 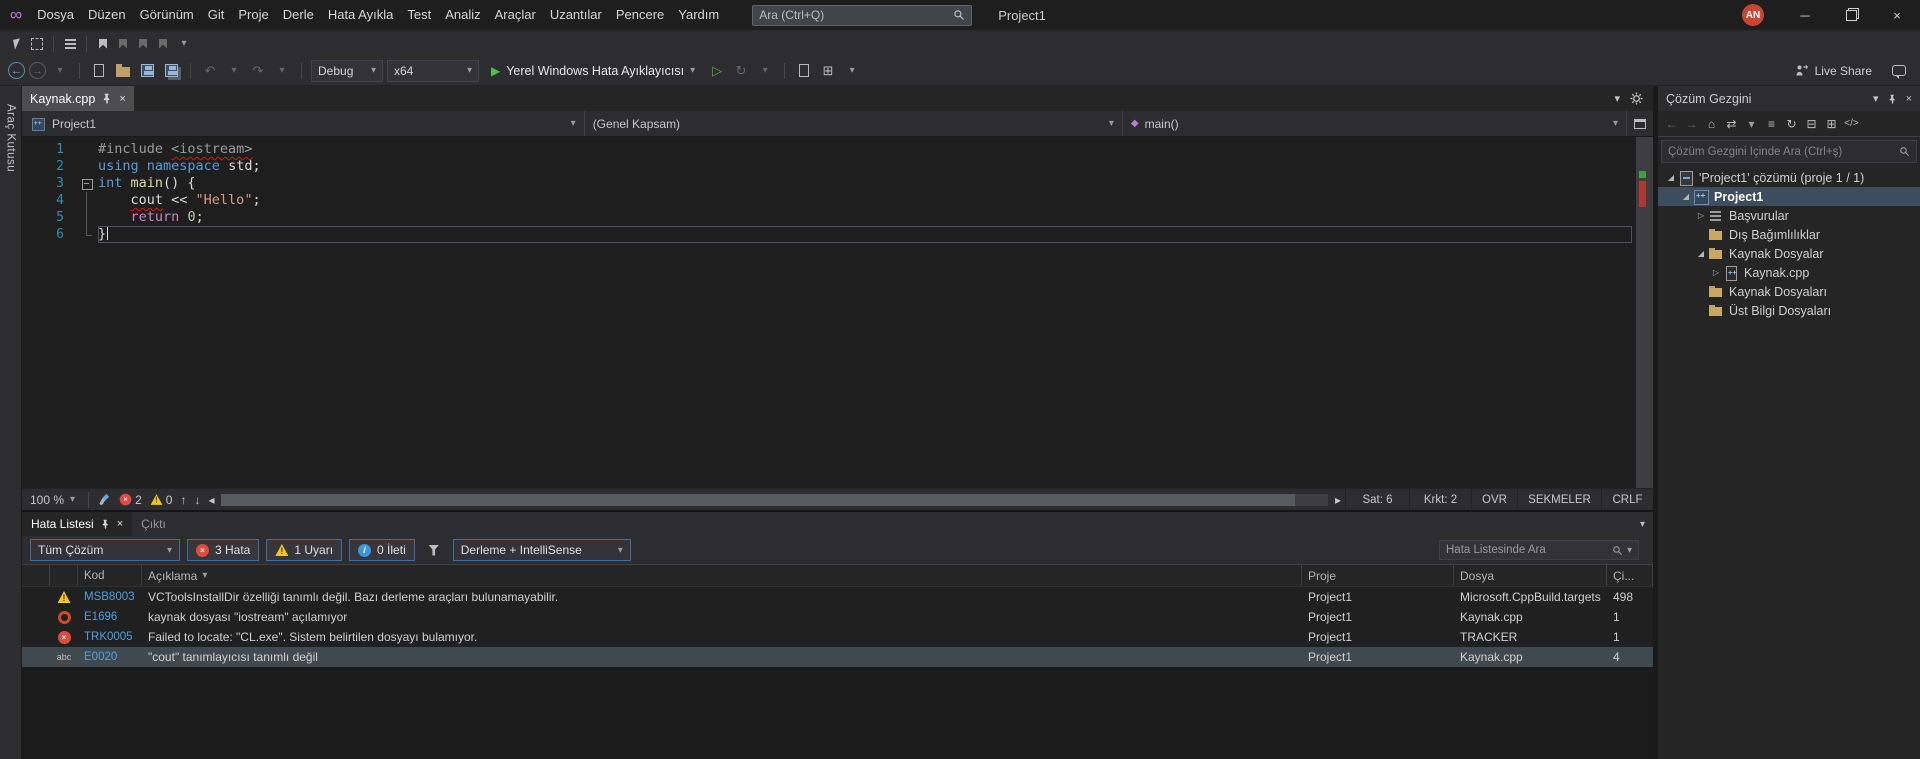 I want to click on pending-changes-filter-icon: ≡, so click(x=1771, y=124).